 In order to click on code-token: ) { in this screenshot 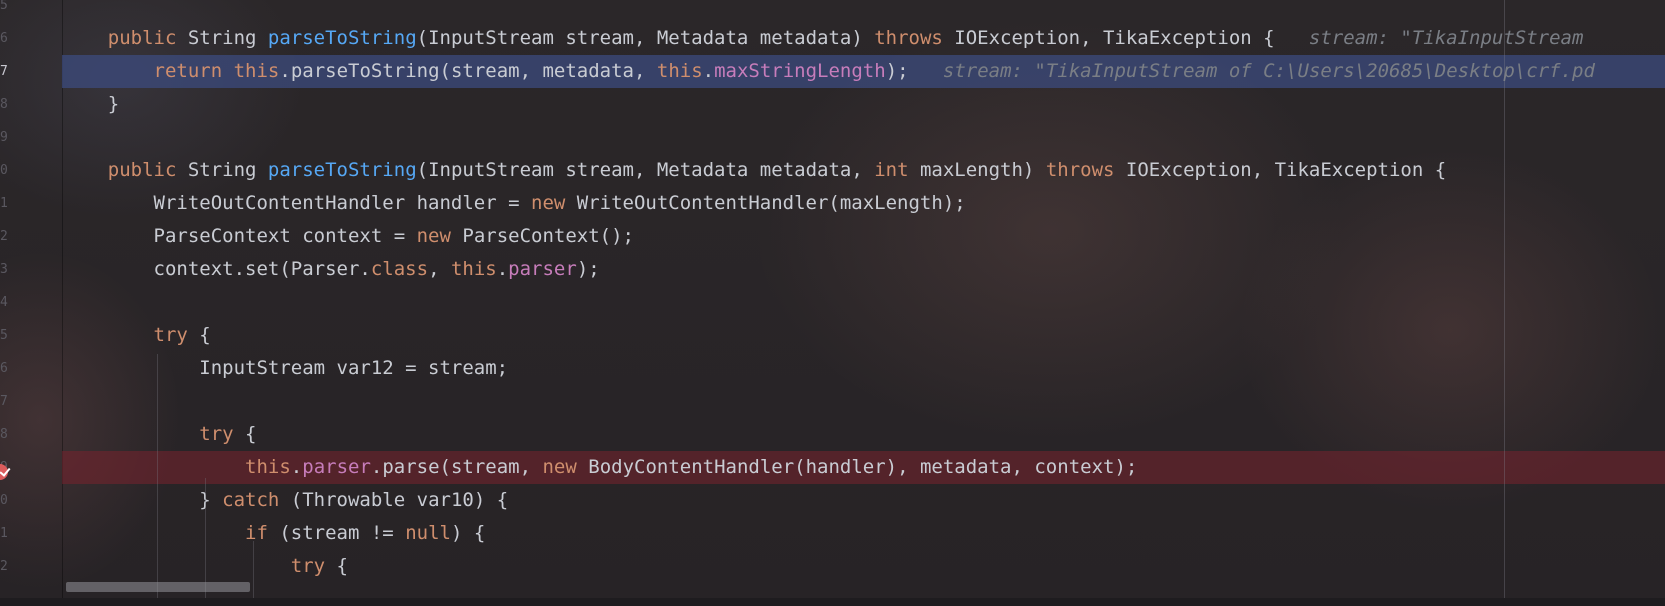, I will do `click(468, 533)`.